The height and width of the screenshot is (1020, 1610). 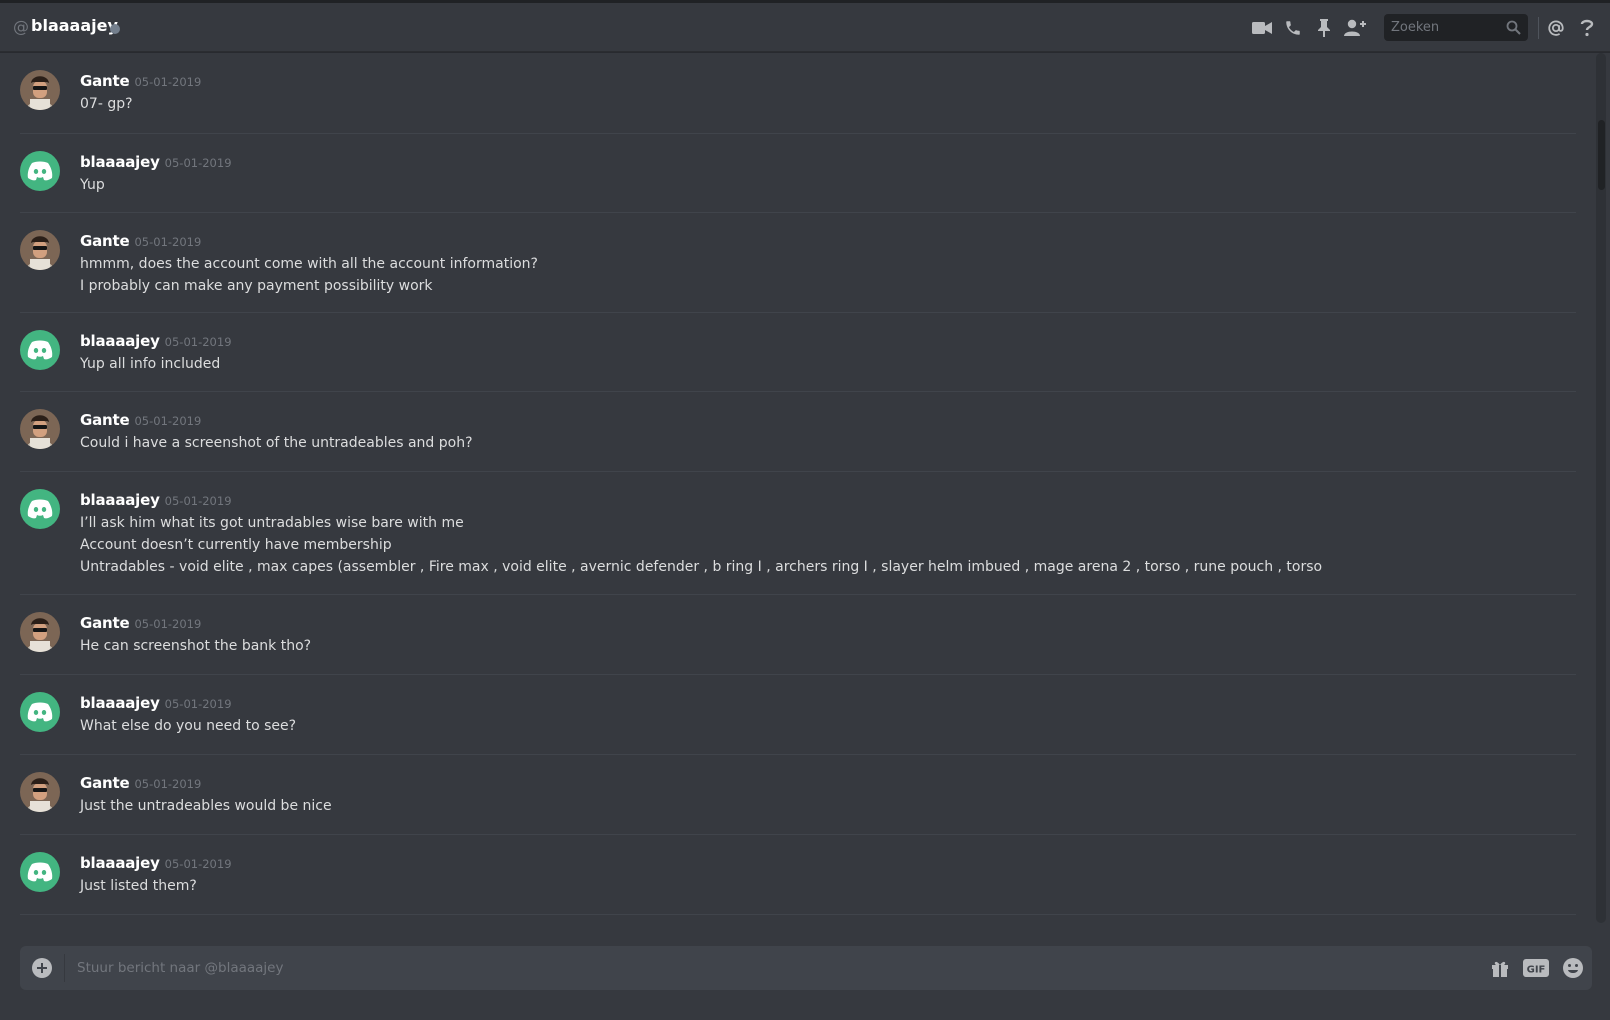 What do you see at coordinates (805, 27) in the screenshot?
I see `channel-header: @ blaaaajey` at bounding box center [805, 27].